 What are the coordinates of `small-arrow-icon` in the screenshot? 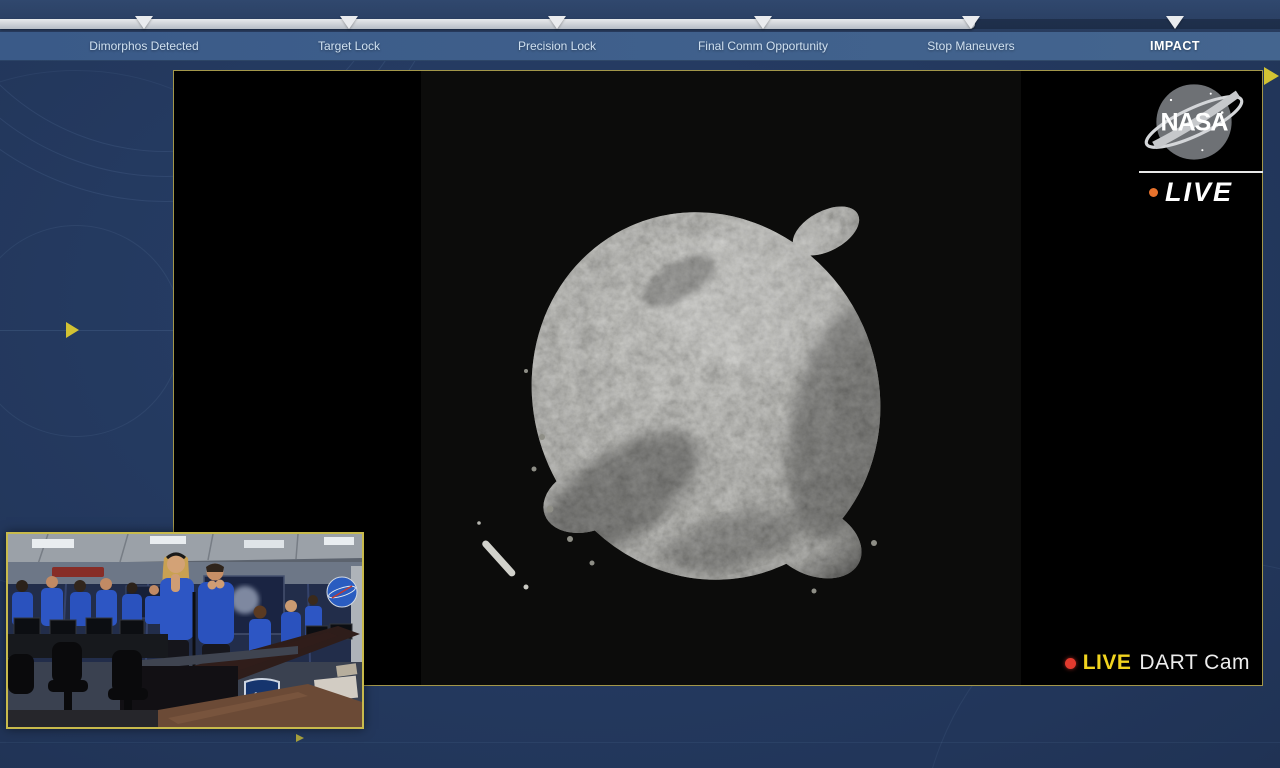 It's located at (300, 738).